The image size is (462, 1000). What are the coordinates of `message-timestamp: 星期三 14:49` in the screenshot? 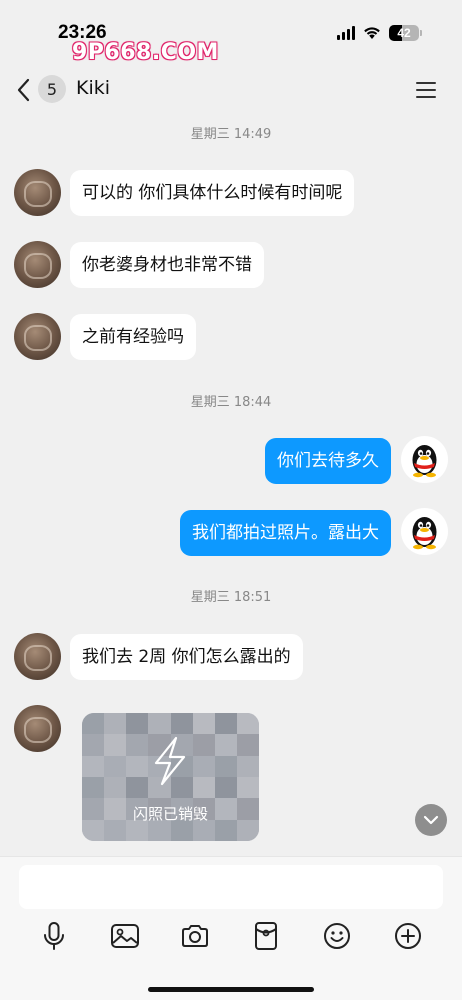 It's located at (231, 134).